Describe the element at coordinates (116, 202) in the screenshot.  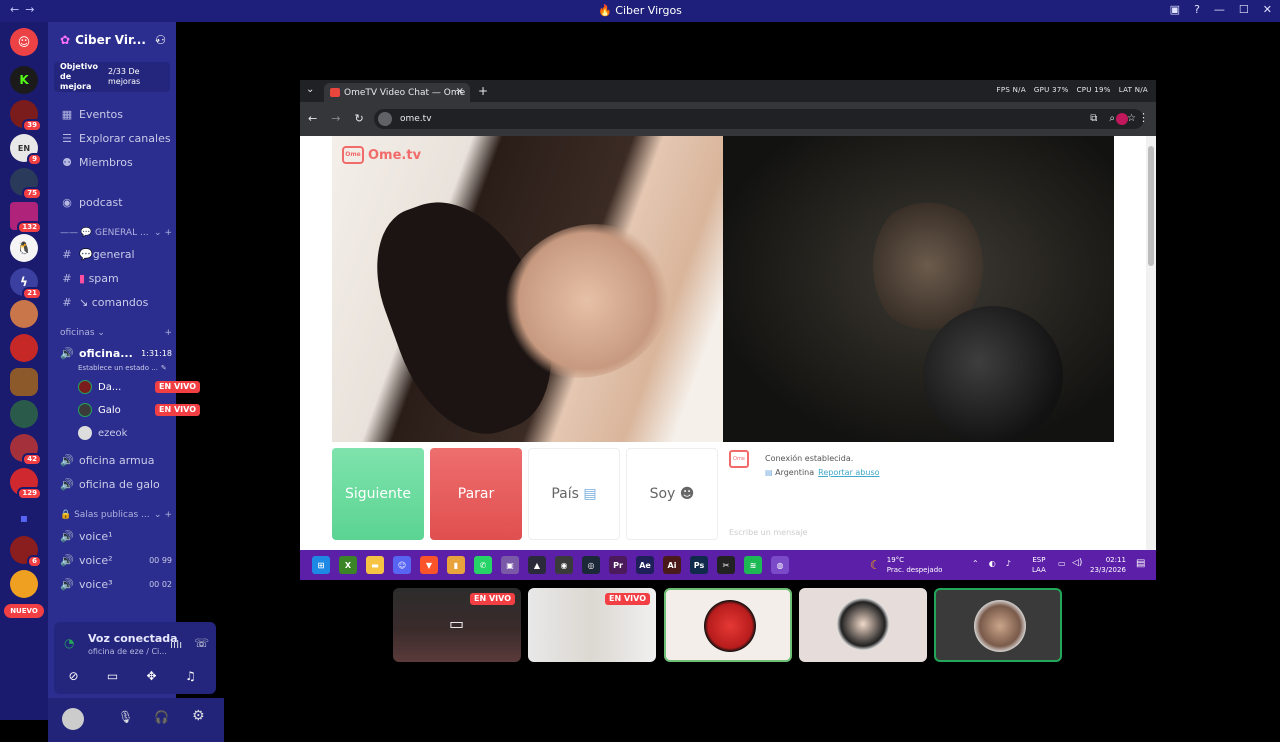
I see `channel-podcast: ◉ podcast` at that location.